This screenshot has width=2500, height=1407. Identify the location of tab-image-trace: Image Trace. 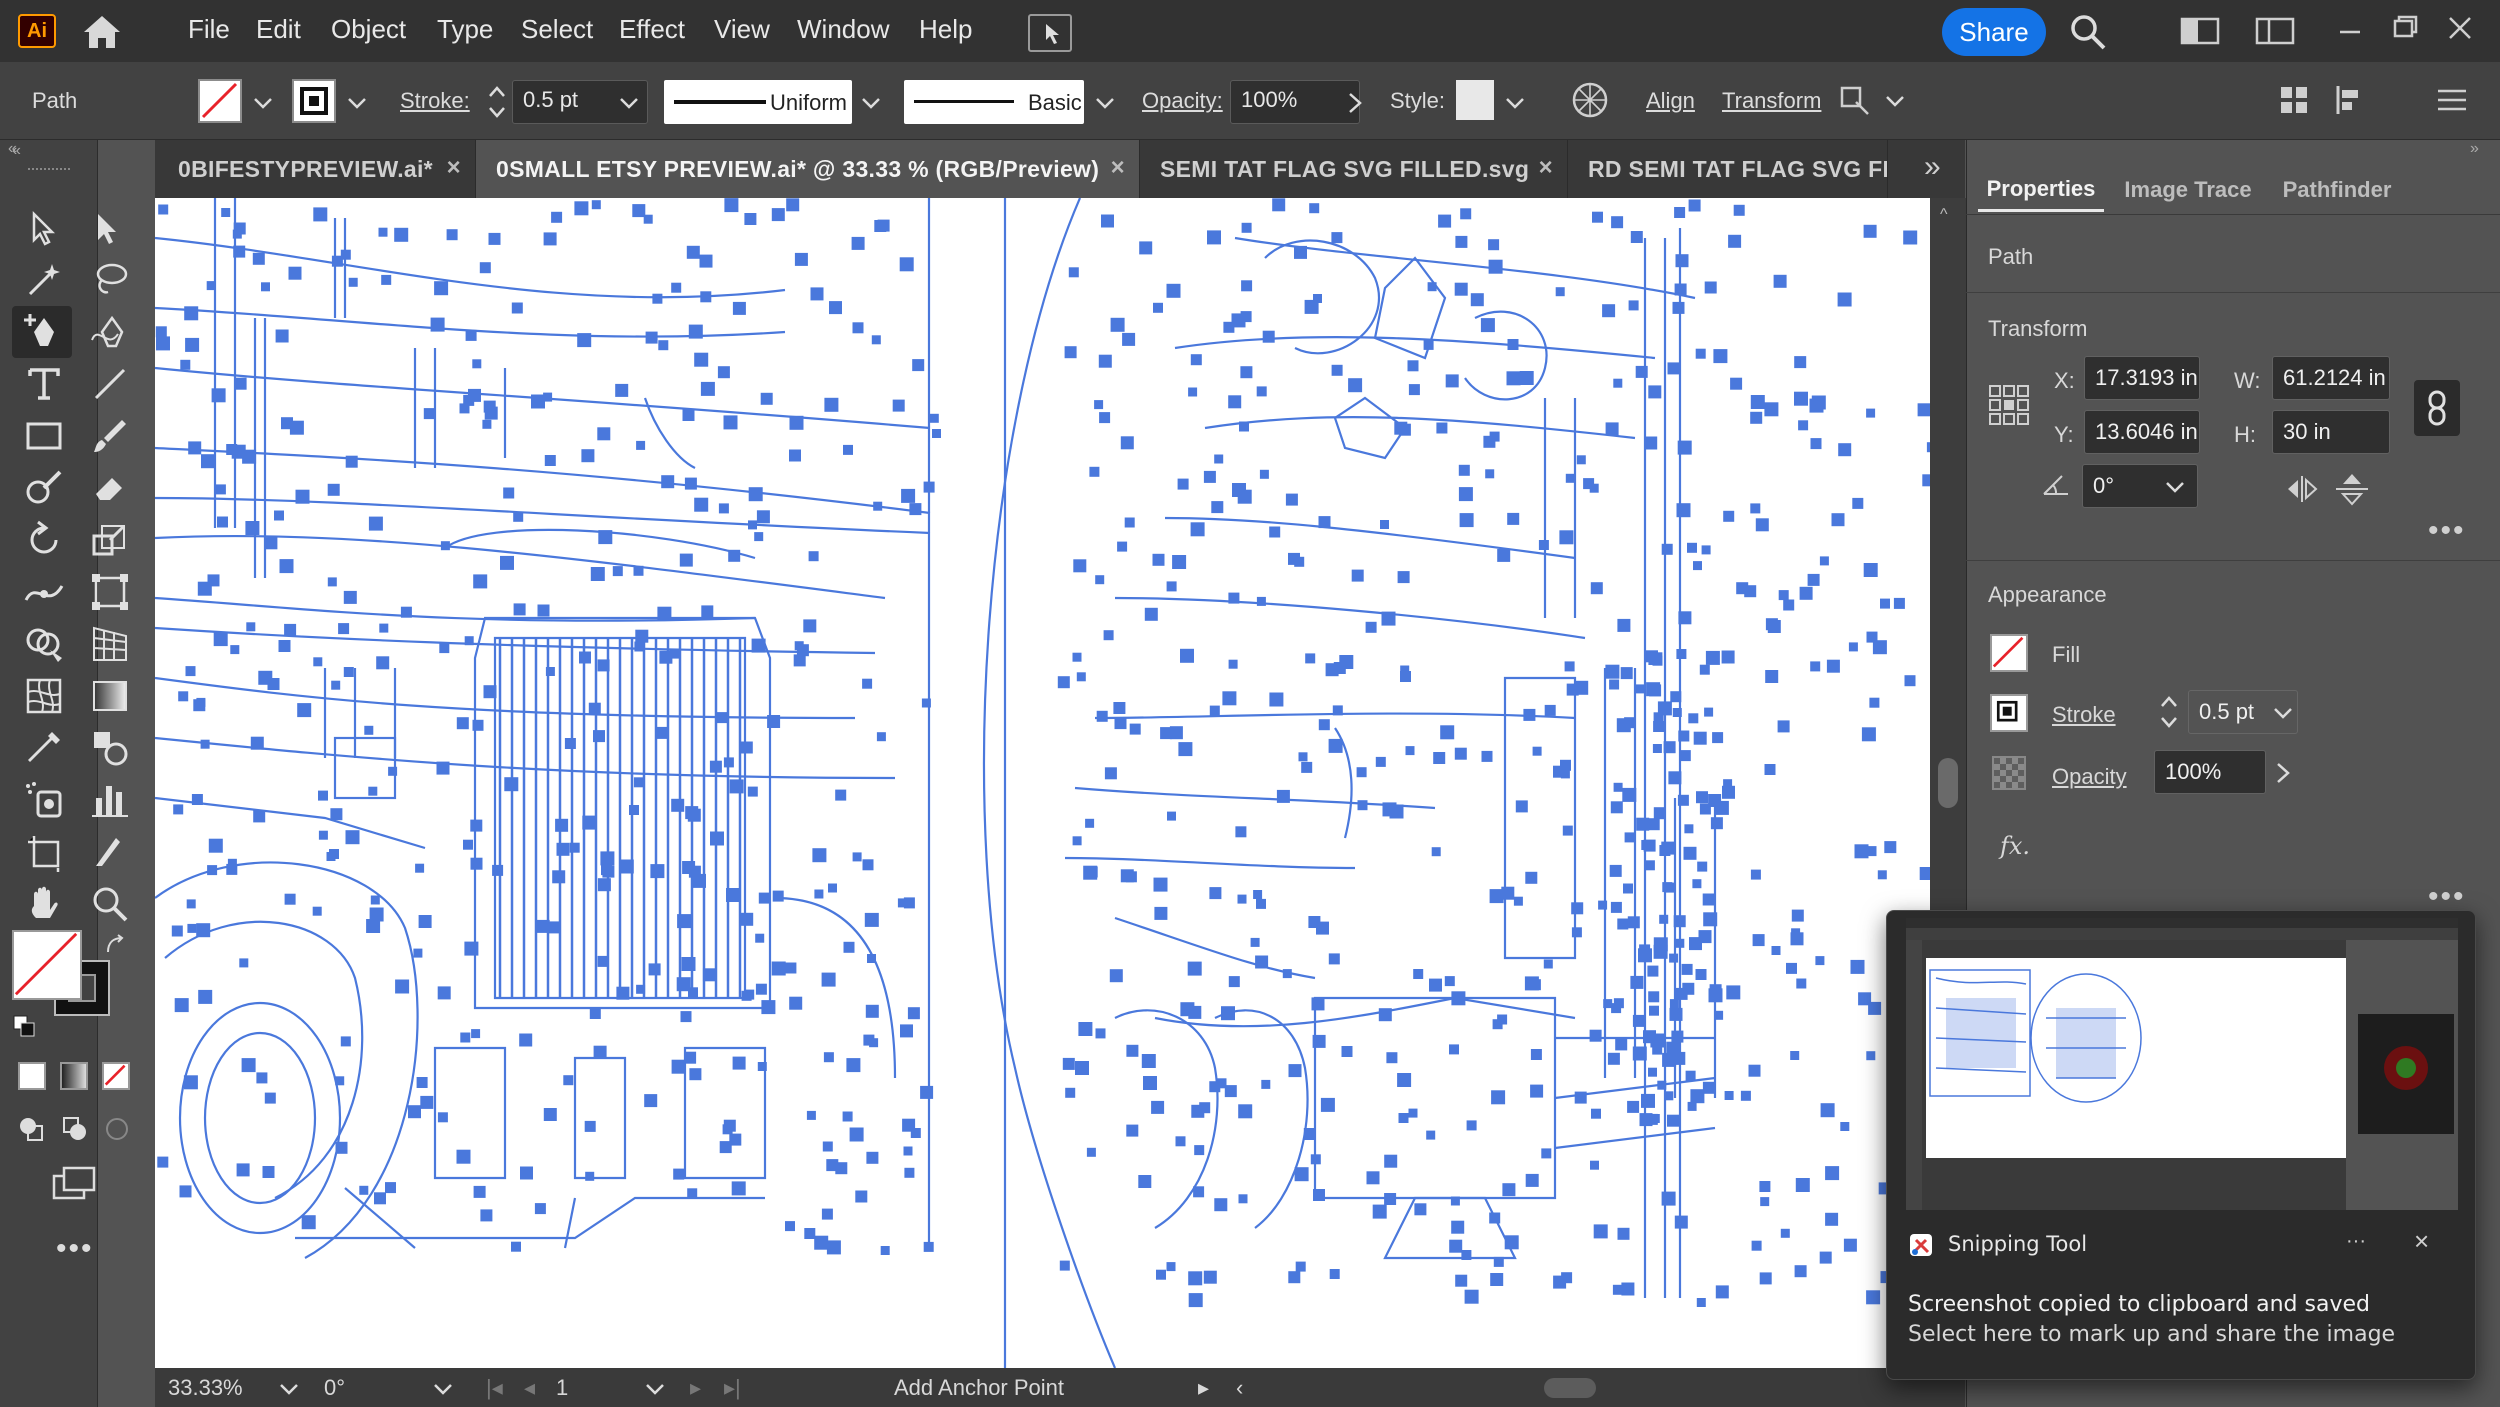
(2188, 190).